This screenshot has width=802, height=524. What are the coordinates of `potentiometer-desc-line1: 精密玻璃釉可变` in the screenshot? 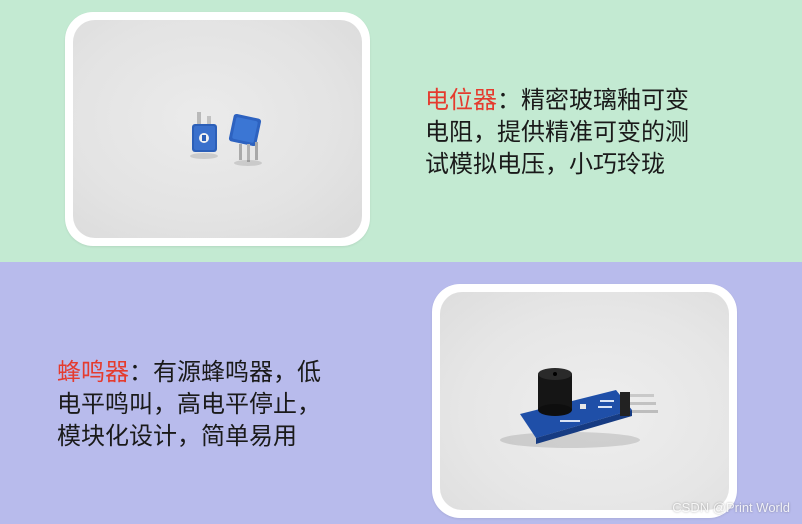 It's located at (605, 100).